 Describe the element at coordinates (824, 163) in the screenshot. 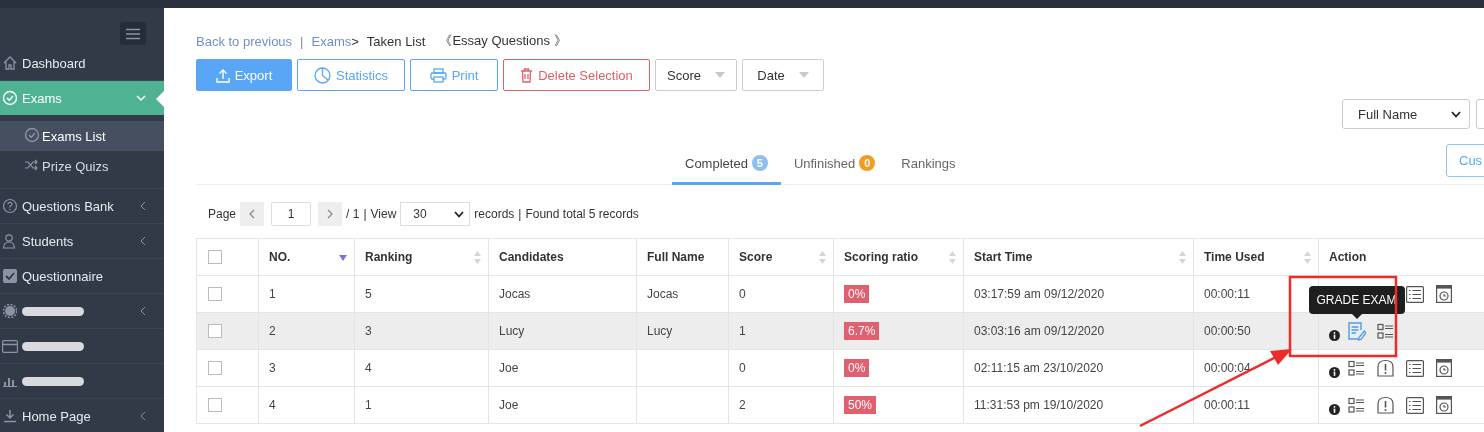

I see `tab-label: Unfinished` at that location.